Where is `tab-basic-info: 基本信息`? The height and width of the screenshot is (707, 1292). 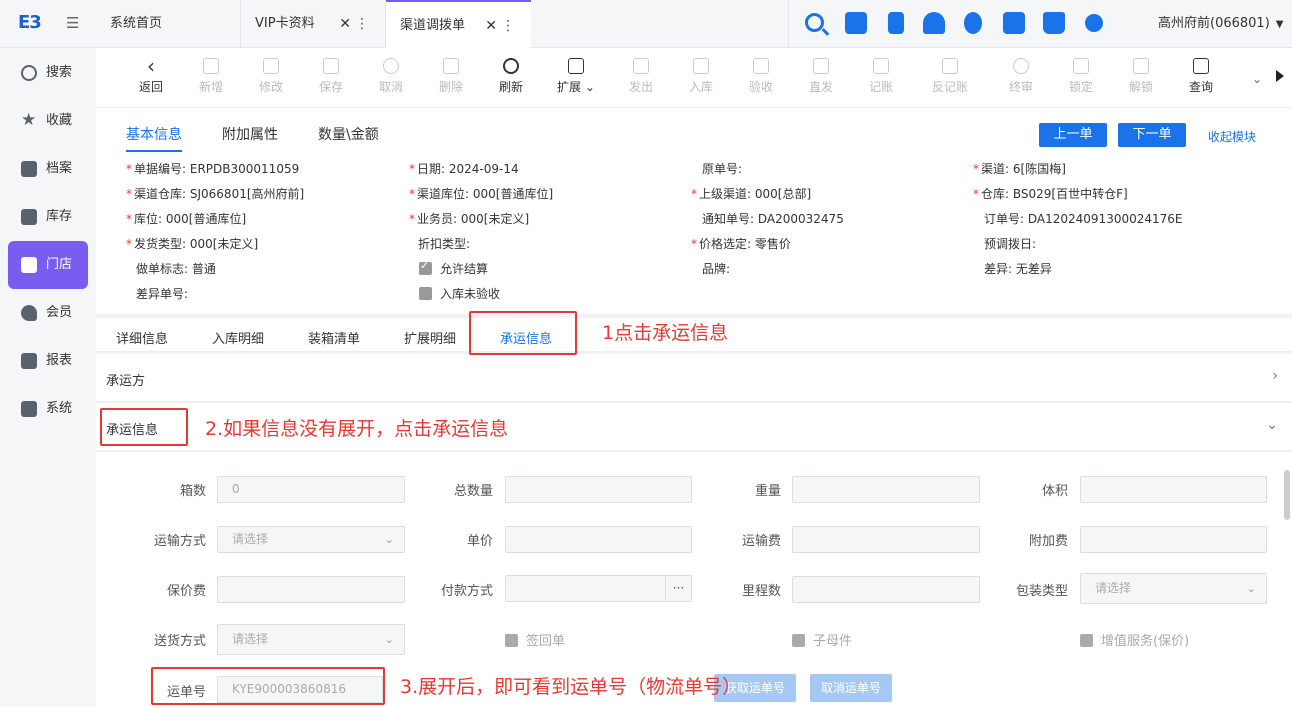
tab-basic-info: 基本信息 is located at coordinates (154, 138).